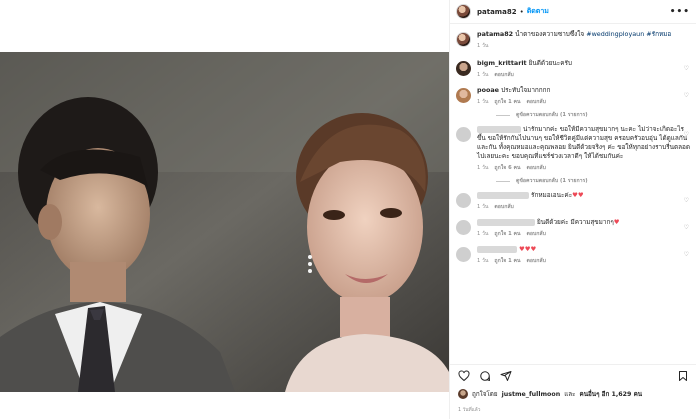 This screenshot has width=696, height=419. What do you see at coordinates (680, 12) in the screenshot?
I see `more-options-icon: •••` at bounding box center [680, 12].